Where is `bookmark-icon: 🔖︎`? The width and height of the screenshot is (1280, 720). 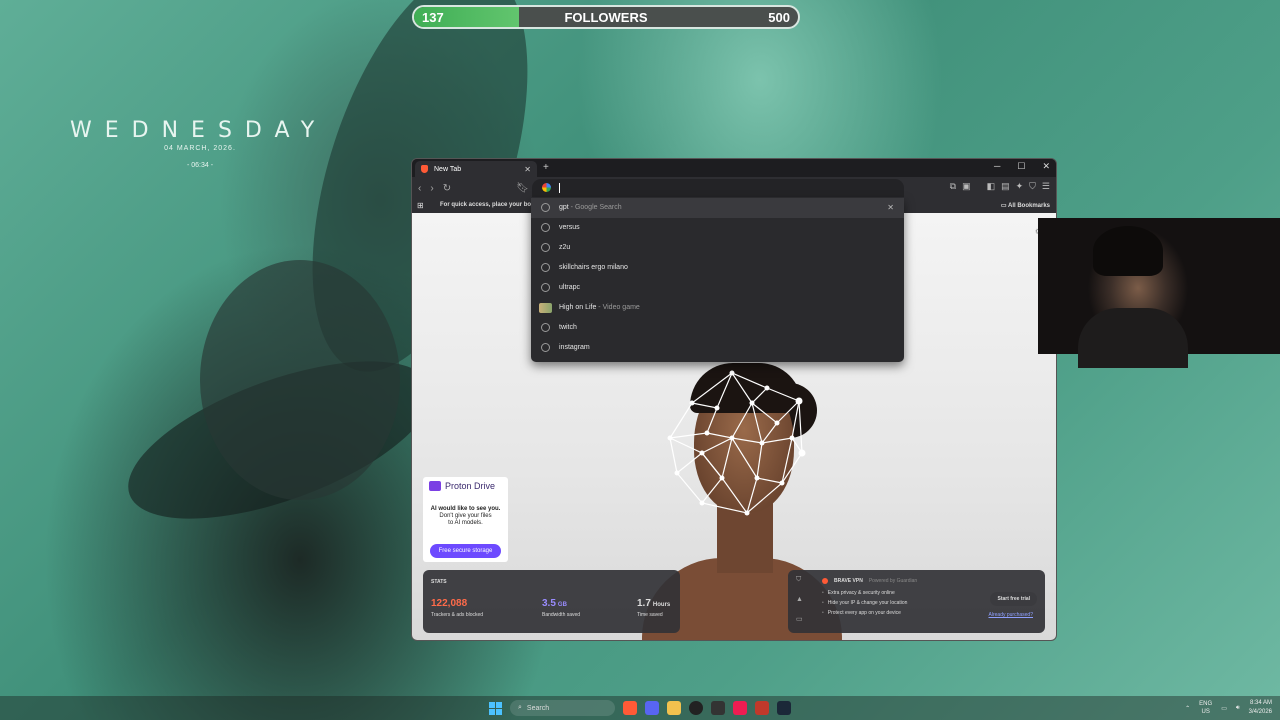 bookmark-icon: 🔖︎ is located at coordinates (522, 188).